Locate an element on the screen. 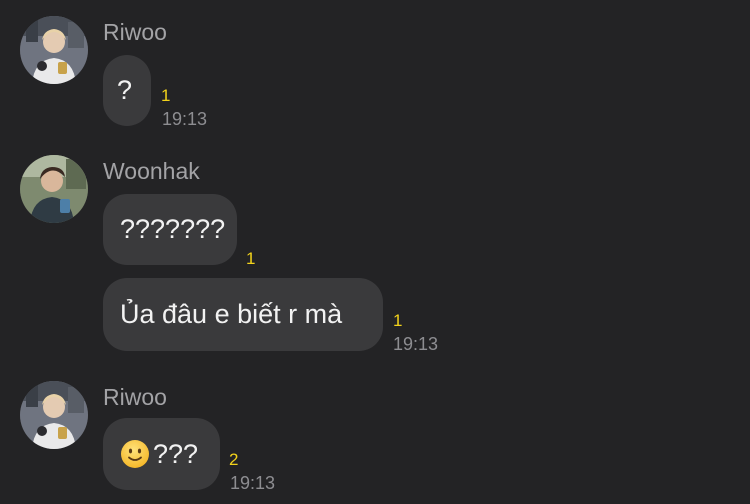 The image size is (750, 504). message-text: ??? is located at coordinates (176, 453).